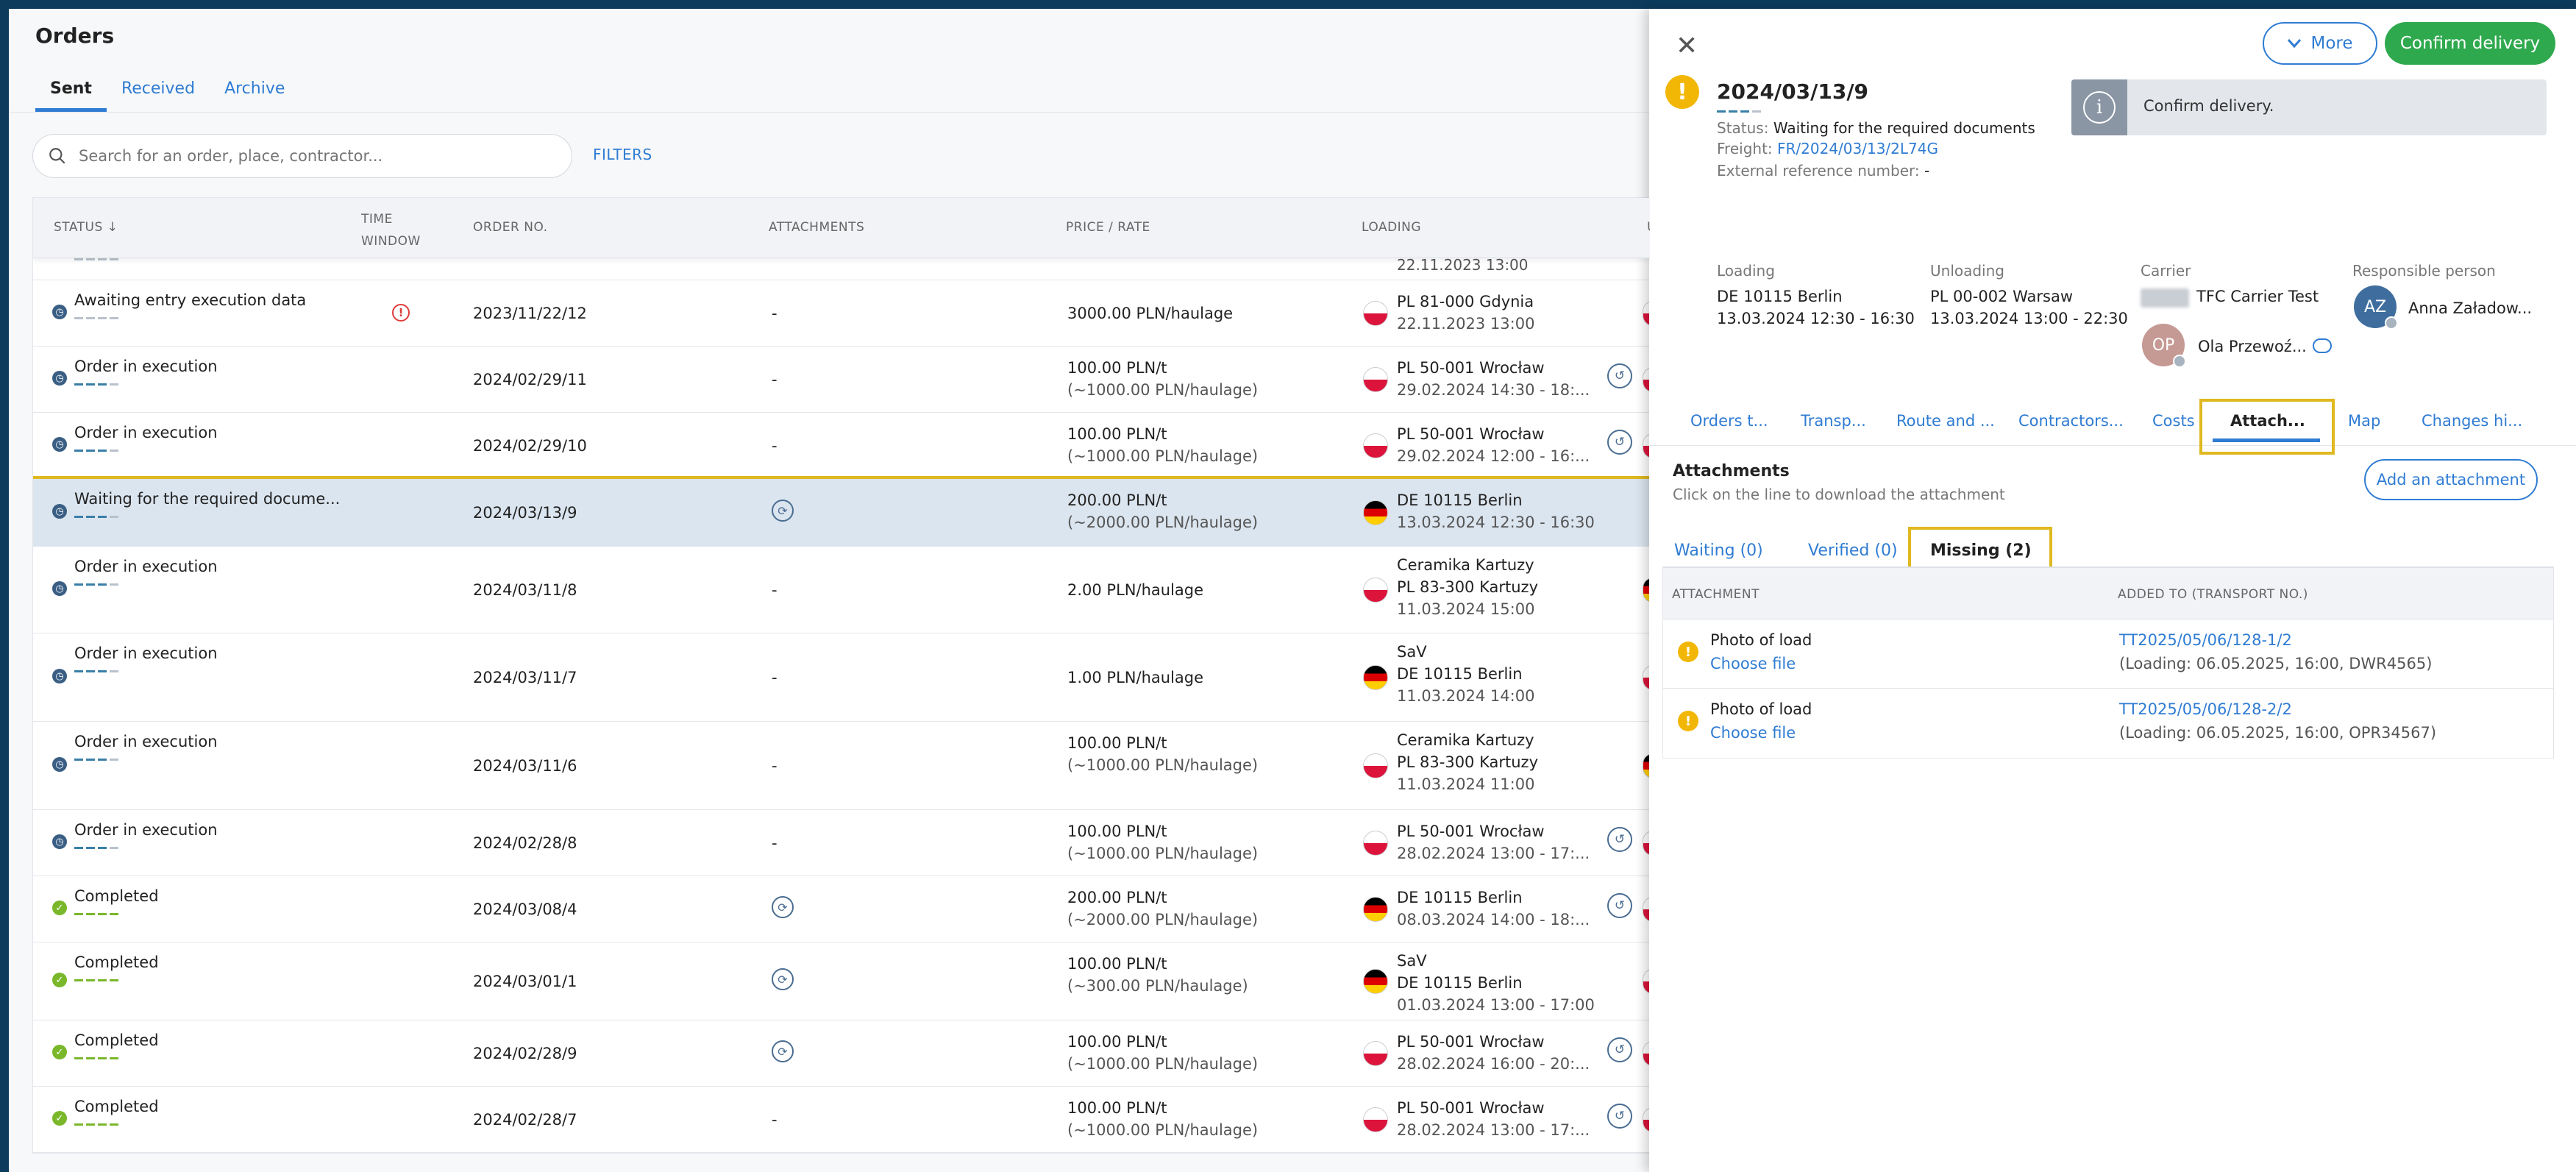 The width and height of the screenshot is (2576, 1172). What do you see at coordinates (254, 92) in the screenshot?
I see `tab-archive: Archive` at bounding box center [254, 92].